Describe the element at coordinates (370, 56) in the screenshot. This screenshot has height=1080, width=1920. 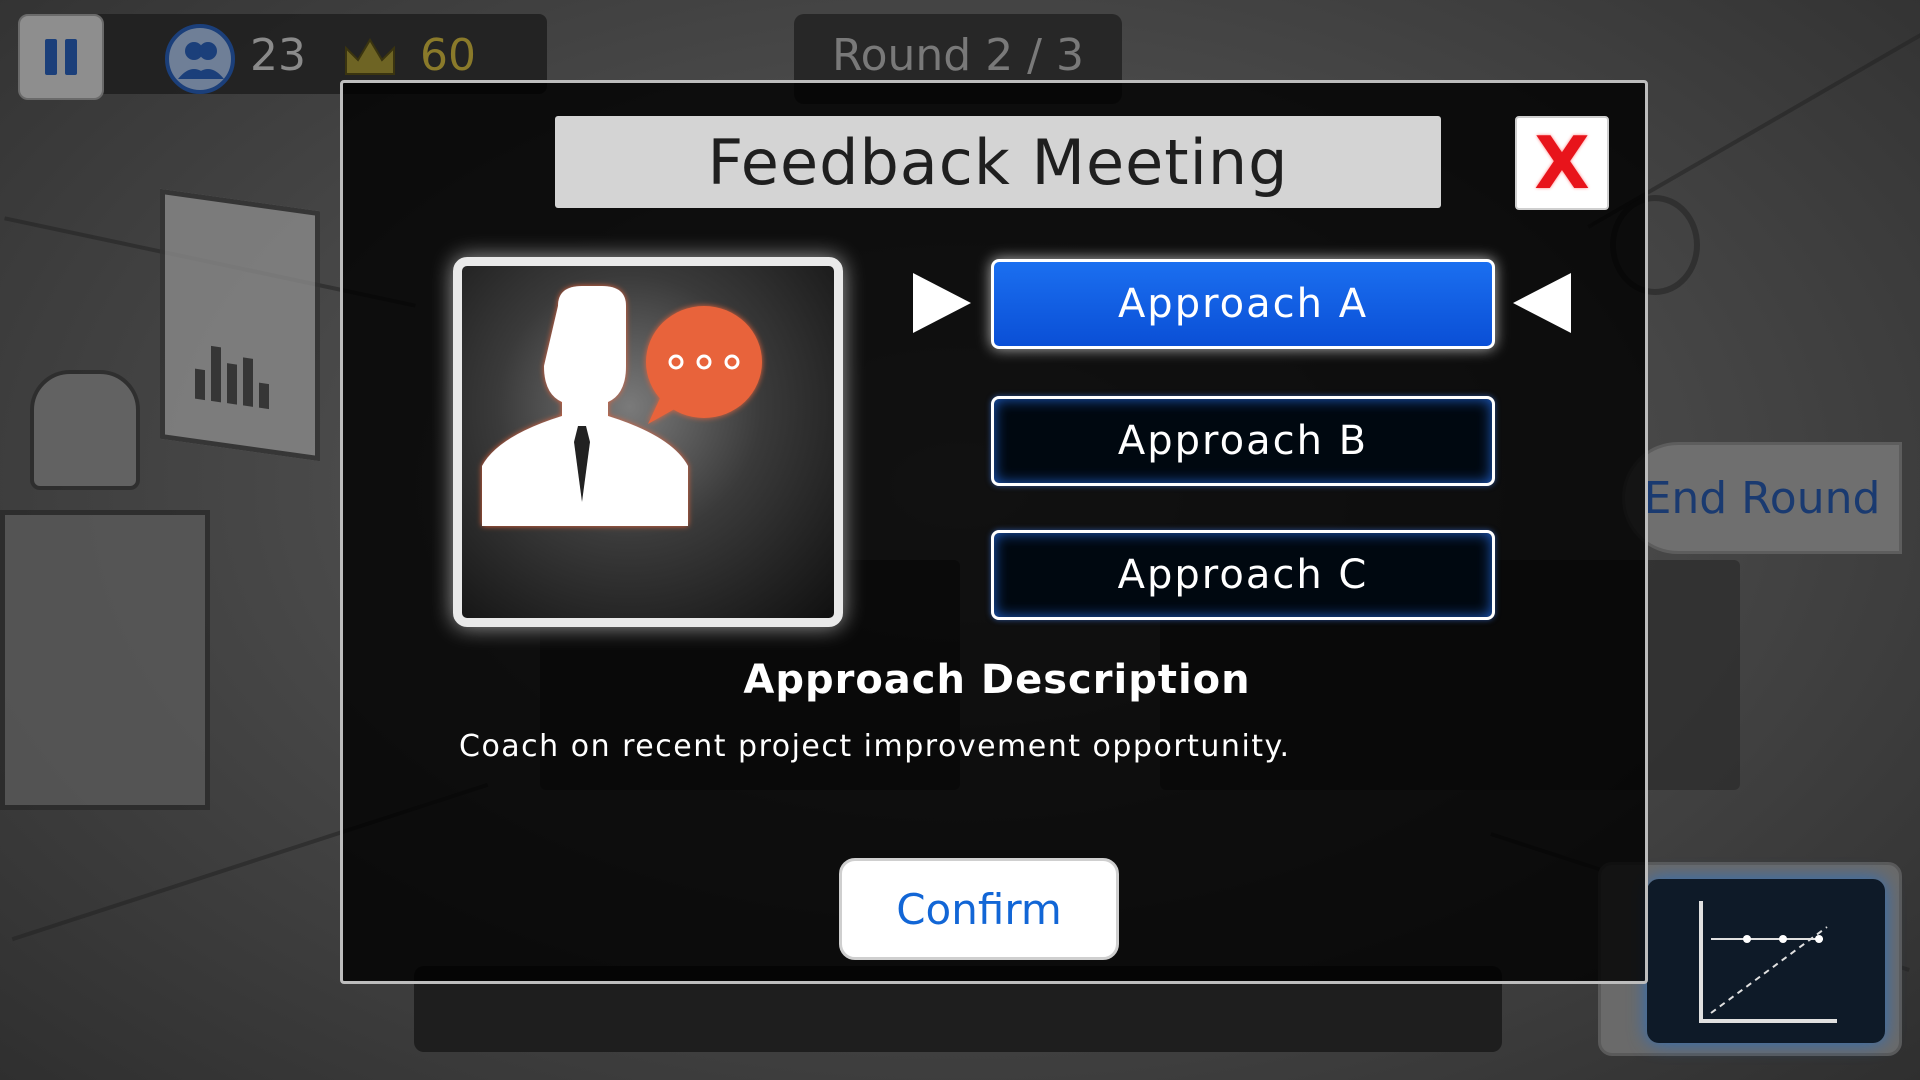
I see `crown-icon` at that location.